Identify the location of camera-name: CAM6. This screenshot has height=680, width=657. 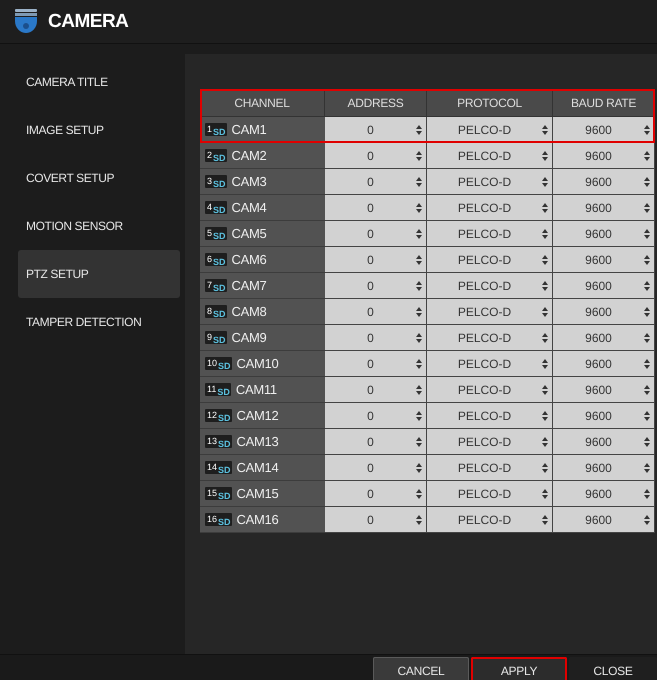
(249, 259).